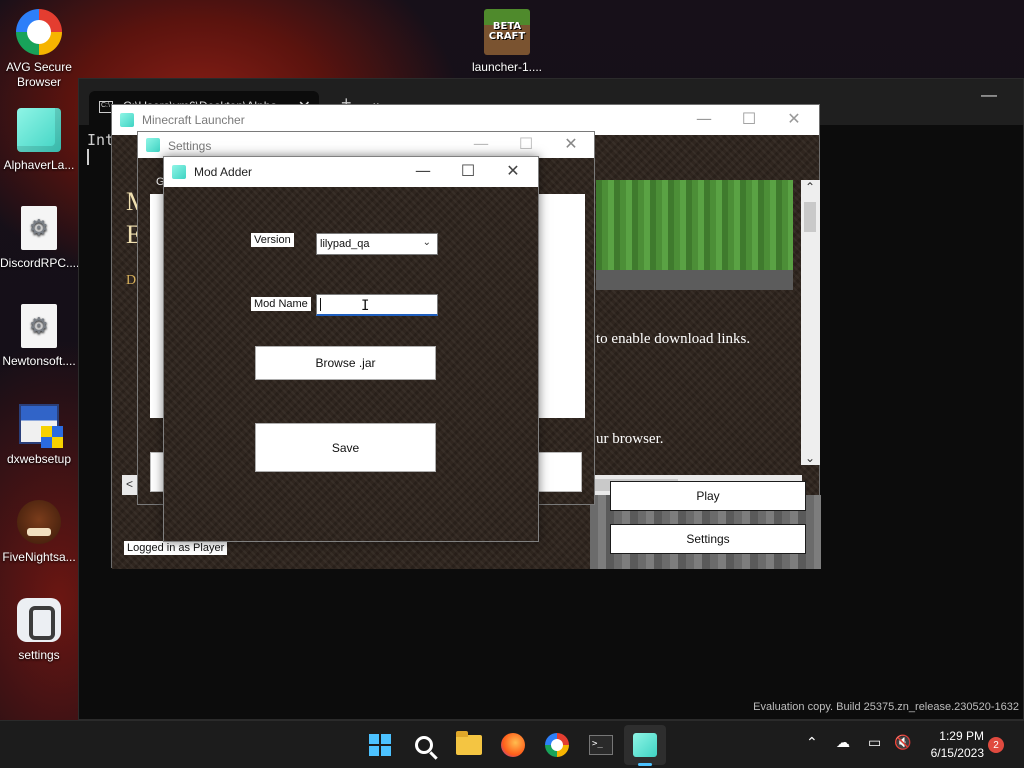 The width and height of the screenshot is (1024, 768). I want to click on desktop-icon-dxwebsetup: dxwebsetup, so click(39, 433).